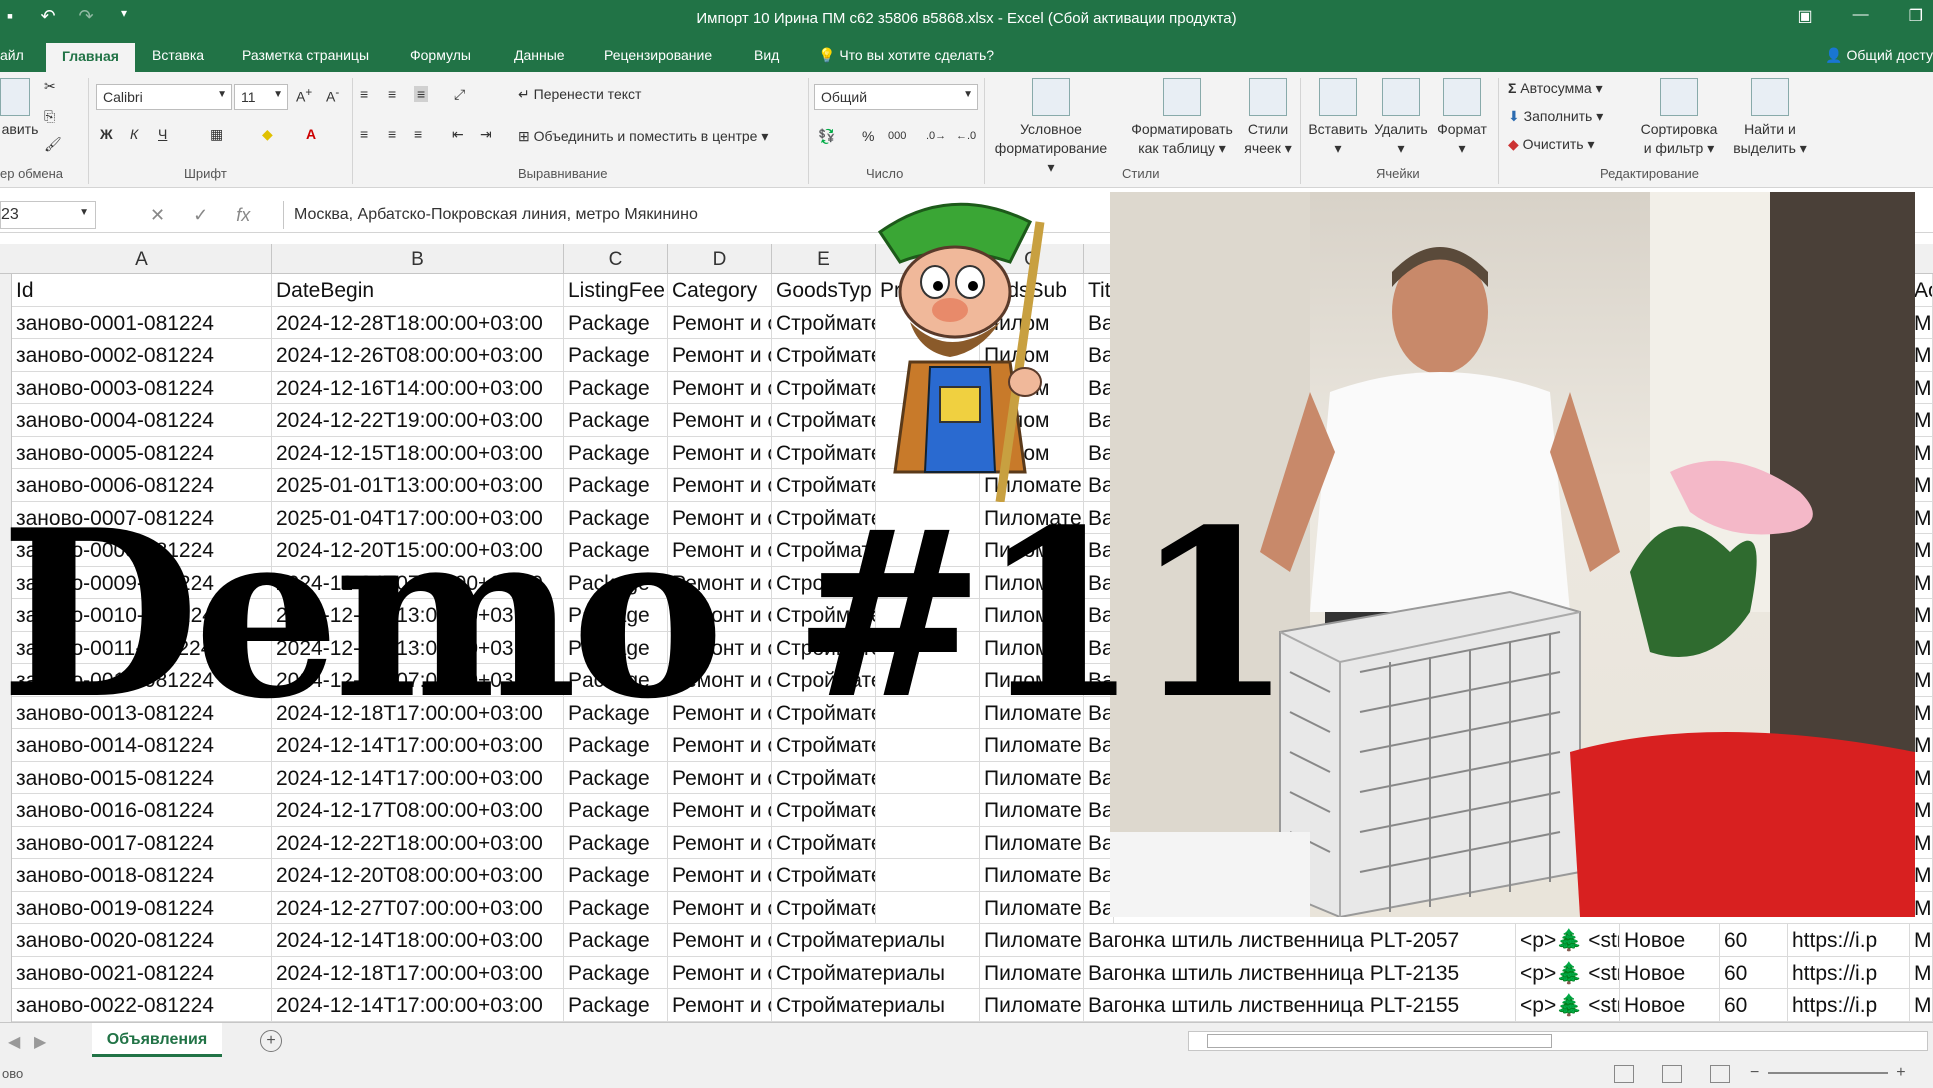  What do you see at coordinates (1827, 1072) in the screenshot?
I see `zoom-track` at bounding box center [1827, 1072].